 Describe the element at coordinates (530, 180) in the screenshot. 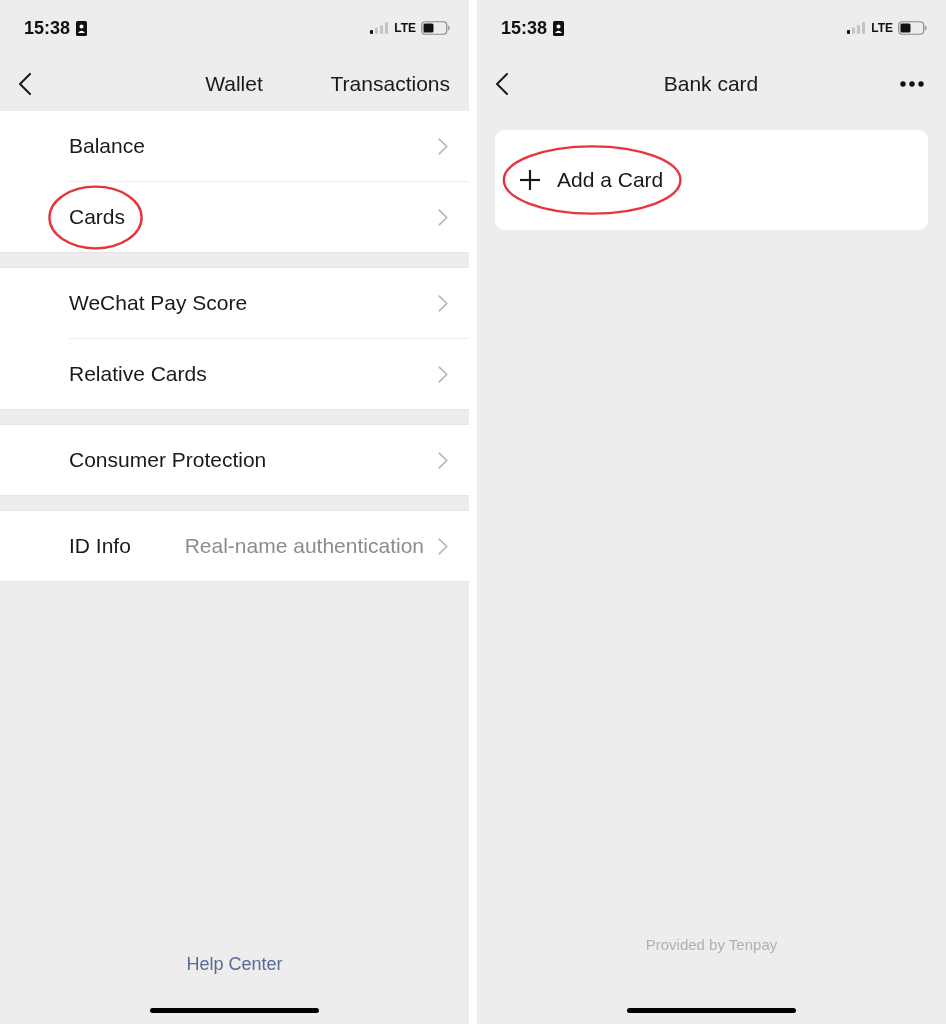

I see `plus-icon` at that location.